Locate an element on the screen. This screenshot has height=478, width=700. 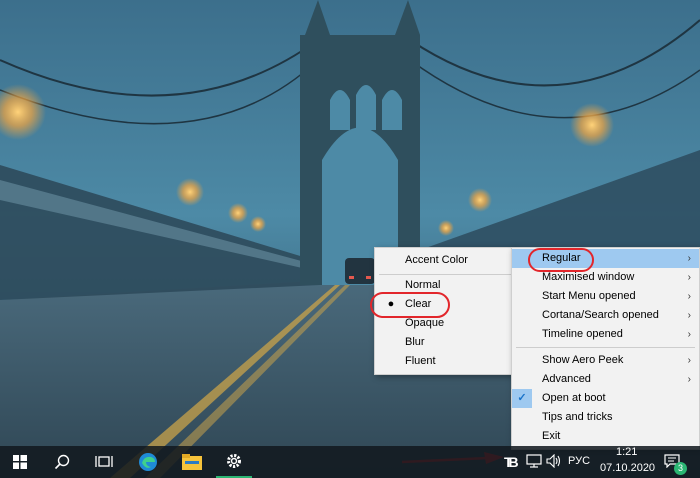
normal-label: Normal is located at coordinates (423, 285).